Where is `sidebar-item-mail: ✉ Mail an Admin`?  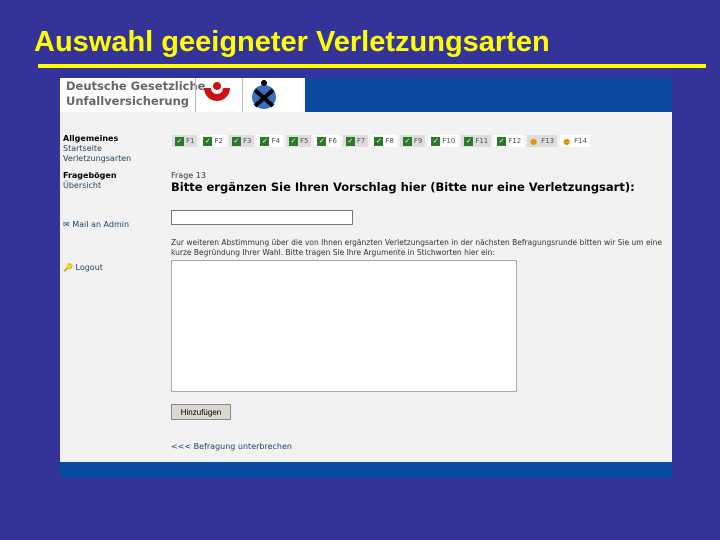
sidebar-item-mail: ✉ Mail an Admin is located at coordinates (96, 225).